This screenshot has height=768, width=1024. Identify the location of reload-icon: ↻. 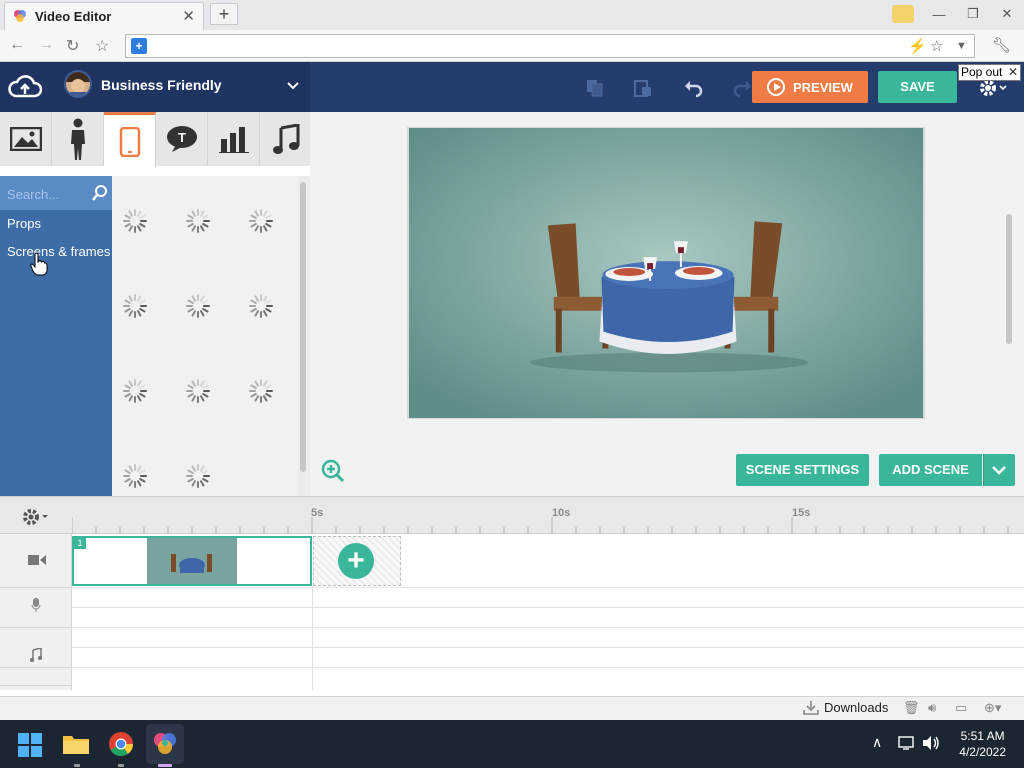
(72, 46).